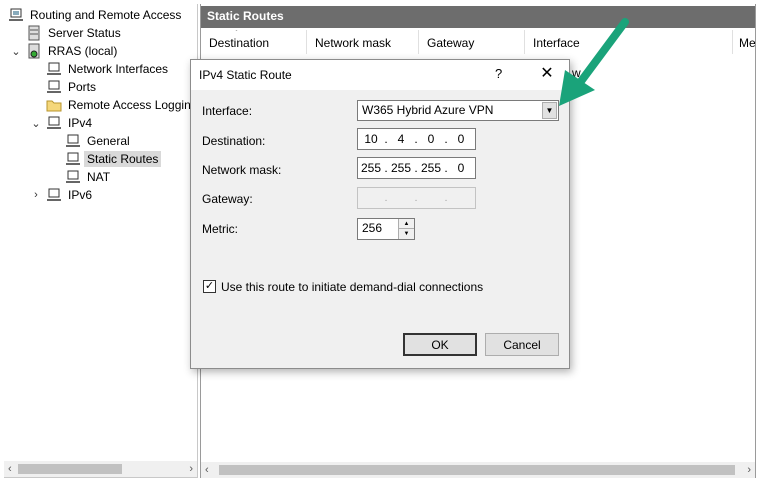  Describe the element at coordinates (80, 195) in the screenshot. I see `tree-label: IPv6` at that location.